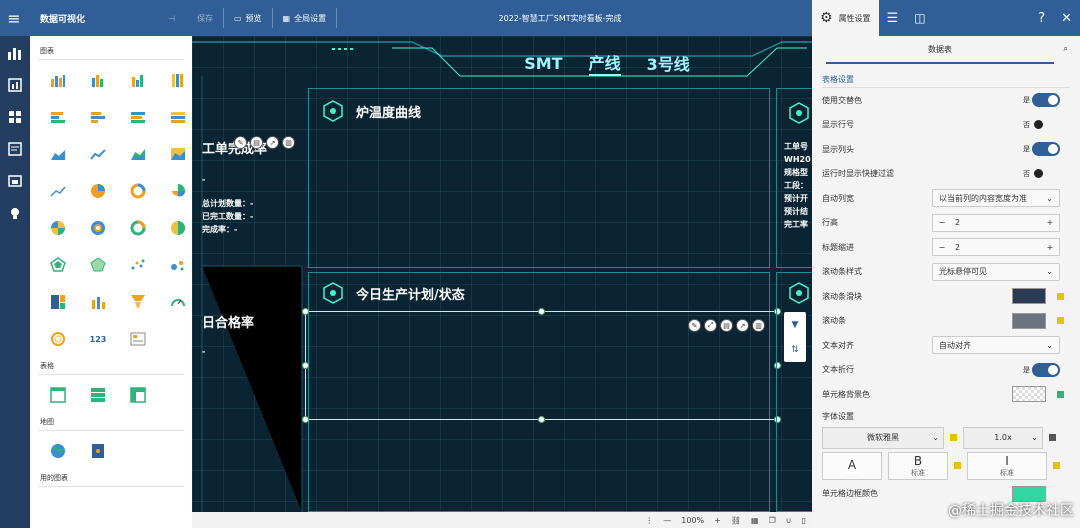 The image size is (1080, 528). I want to click on scatter-chart-icon, so click(138, 265).